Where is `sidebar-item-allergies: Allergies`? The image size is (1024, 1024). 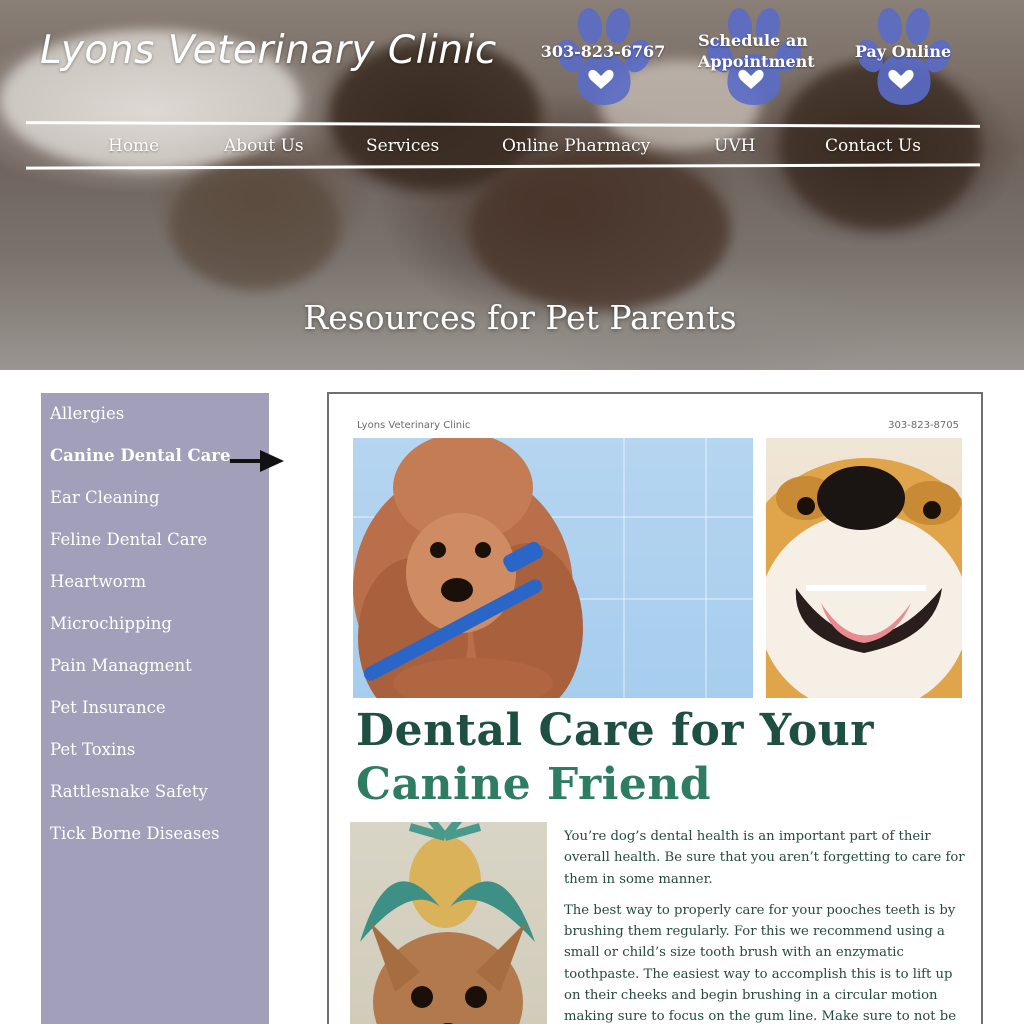 sidebar-item-allergies: Allergies is located at coordinates (87, 413).